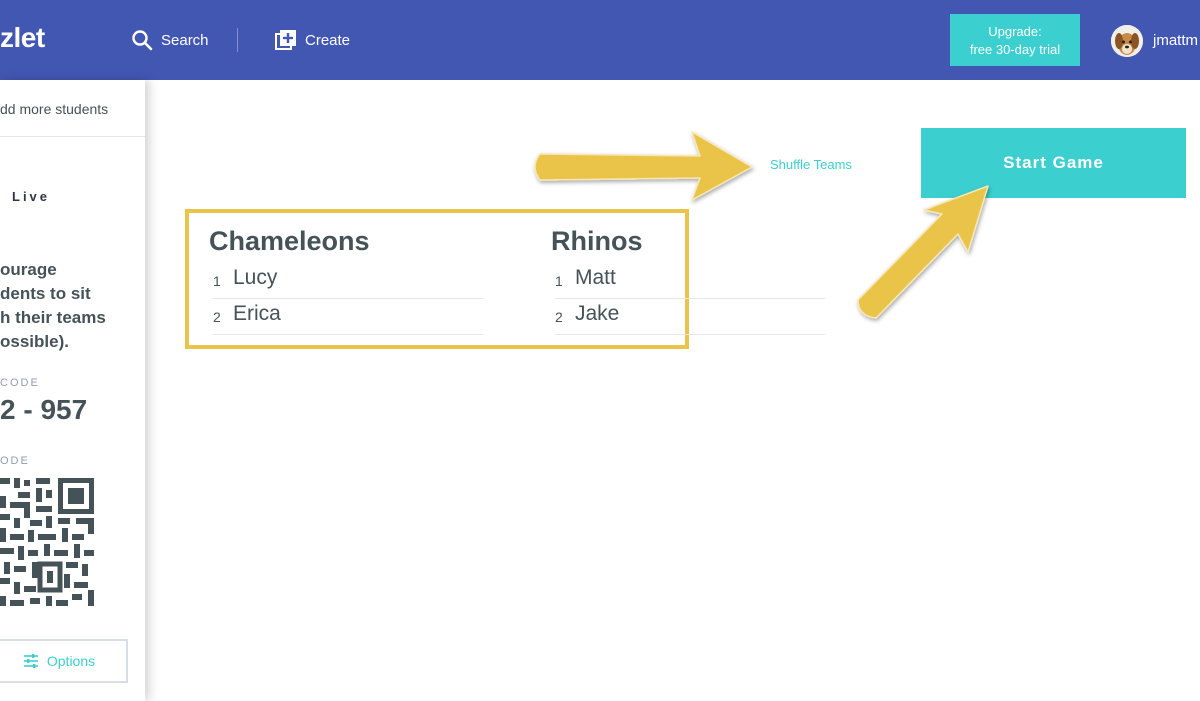  I want to click on team-member-row: 2 Erica, so click(348, 317).